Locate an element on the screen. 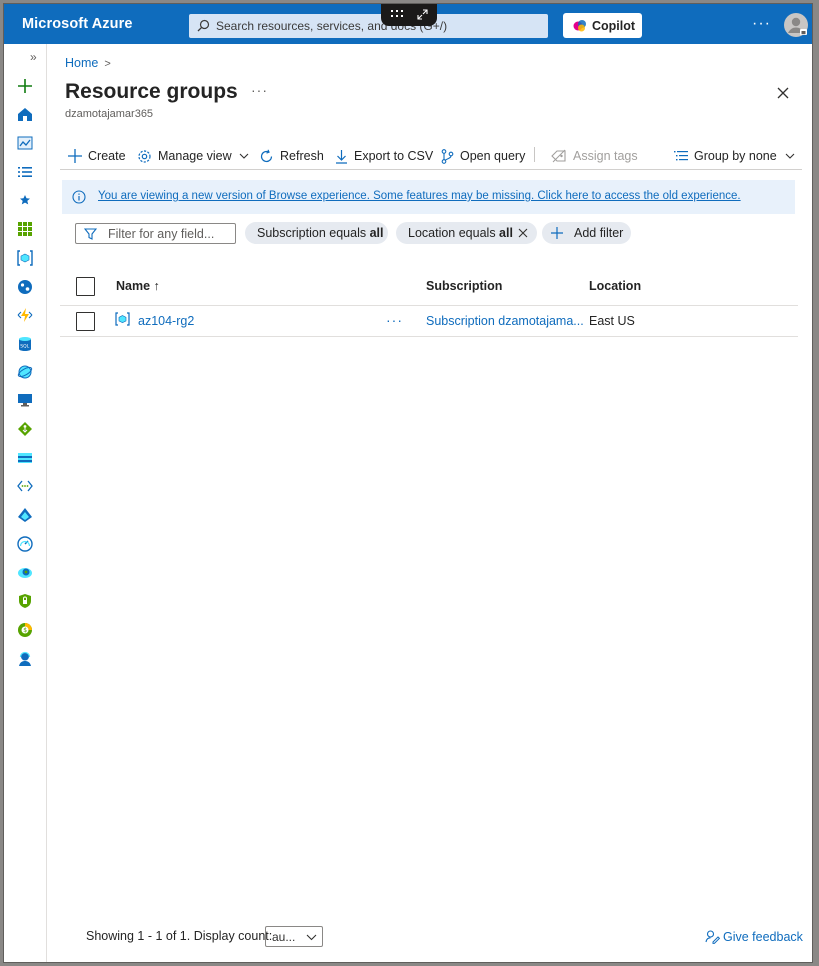 This screenshot has width=819, height=966. resource-group-icon is located at coordinates (122, 319).